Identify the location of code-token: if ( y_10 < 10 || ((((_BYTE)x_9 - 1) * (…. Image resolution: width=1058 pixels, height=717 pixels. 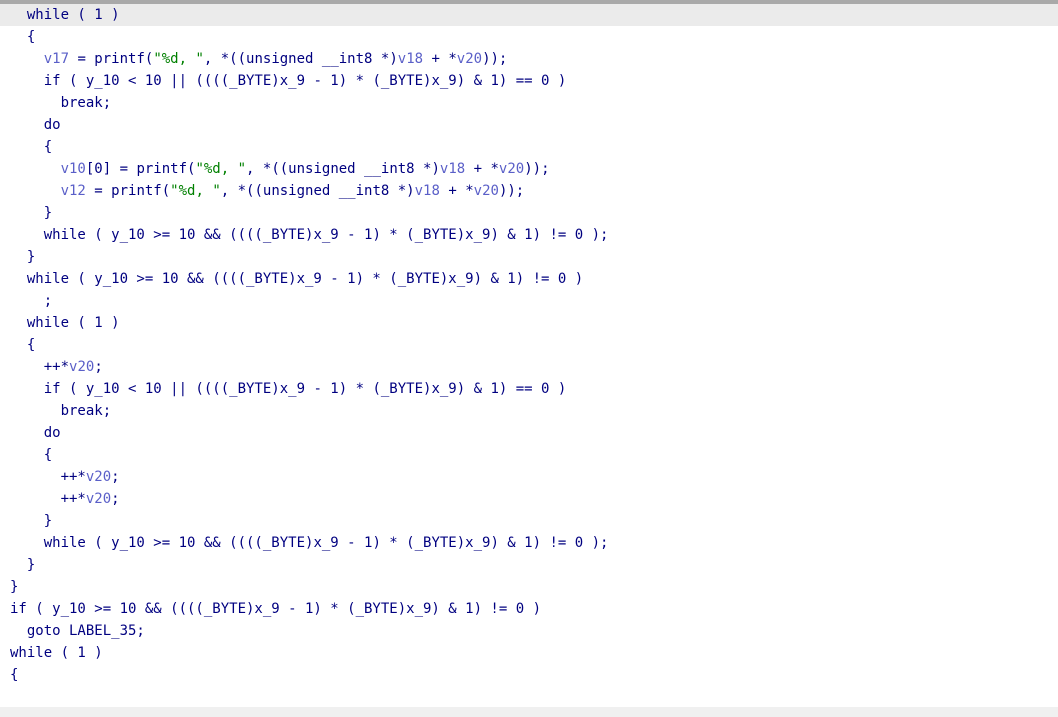
(305, 81).